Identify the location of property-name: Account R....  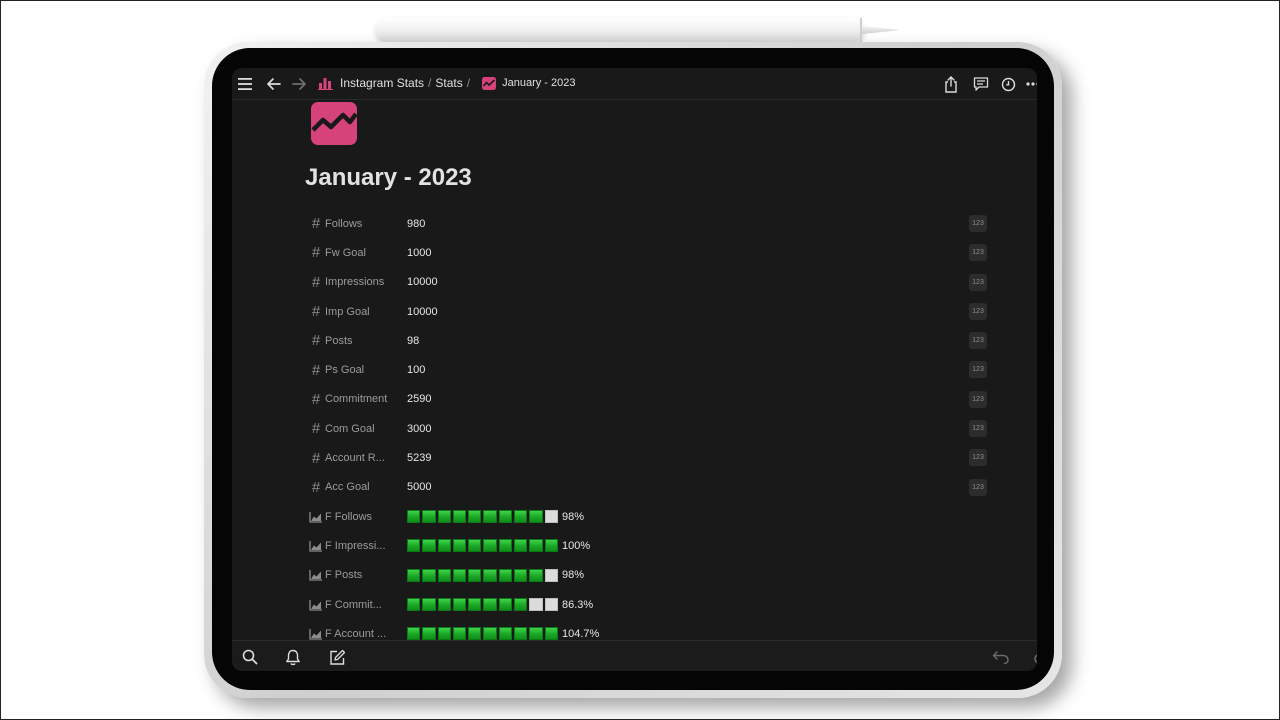
(366, 458).